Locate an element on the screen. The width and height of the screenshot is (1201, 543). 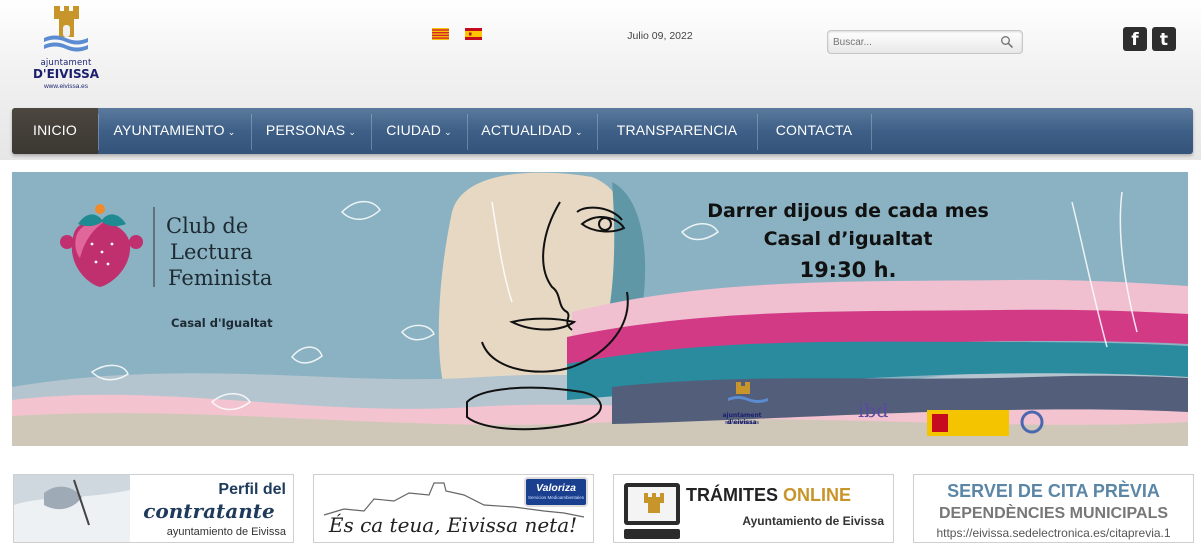
nav-item-label: INICIO is located at coordinates (55, 130).